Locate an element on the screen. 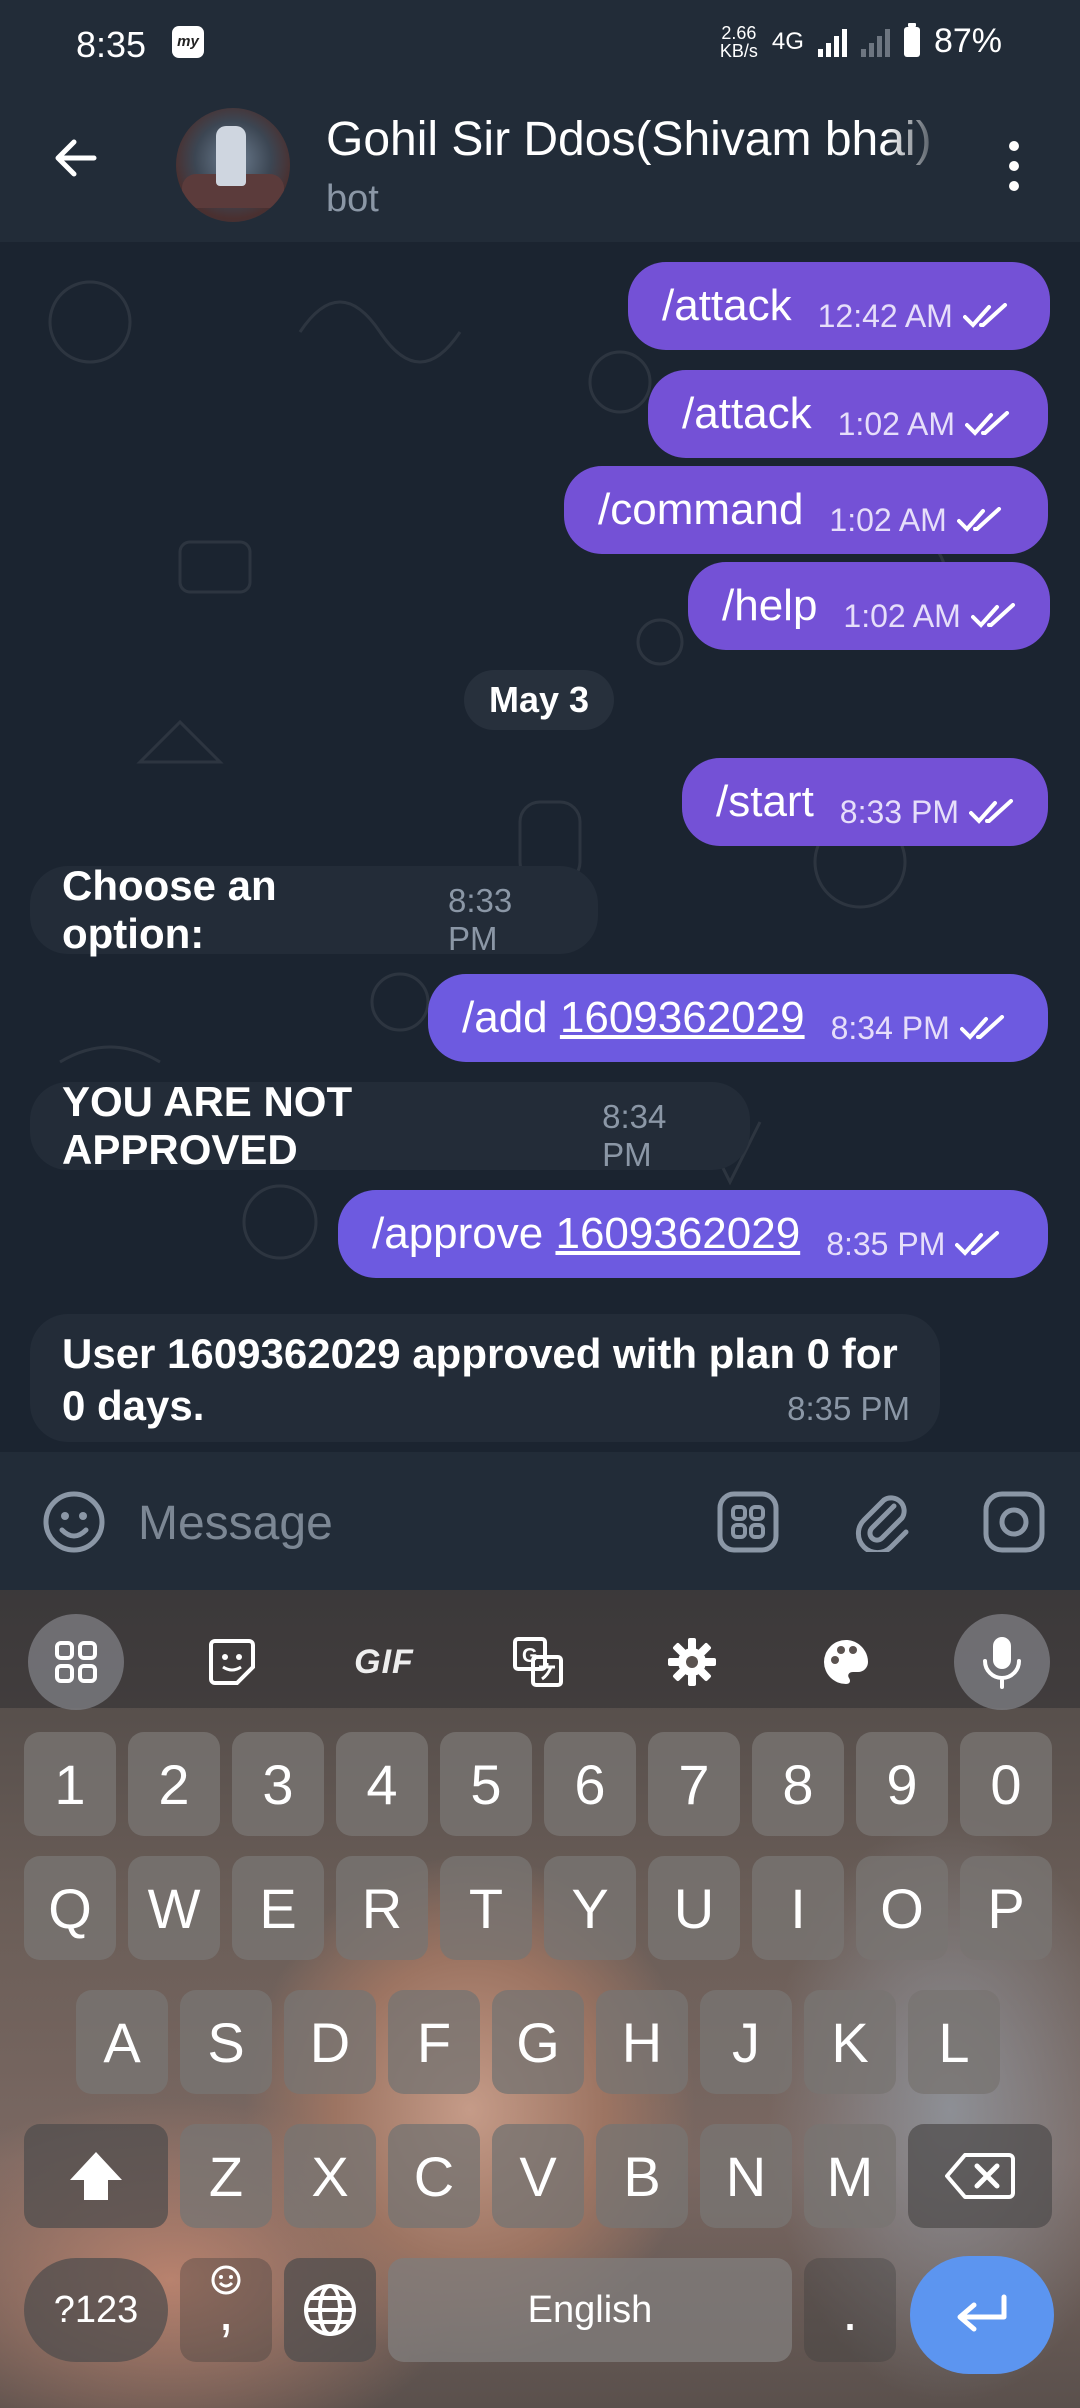 The width and height of the screenshot is (1080, 2408). key-h: H is located at coordinates (642, 2042).